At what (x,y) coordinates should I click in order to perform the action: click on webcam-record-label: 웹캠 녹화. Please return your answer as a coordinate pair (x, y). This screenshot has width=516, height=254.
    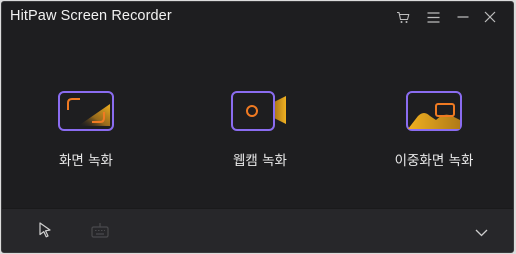
    Looking at the image, I should click on (260, 161).